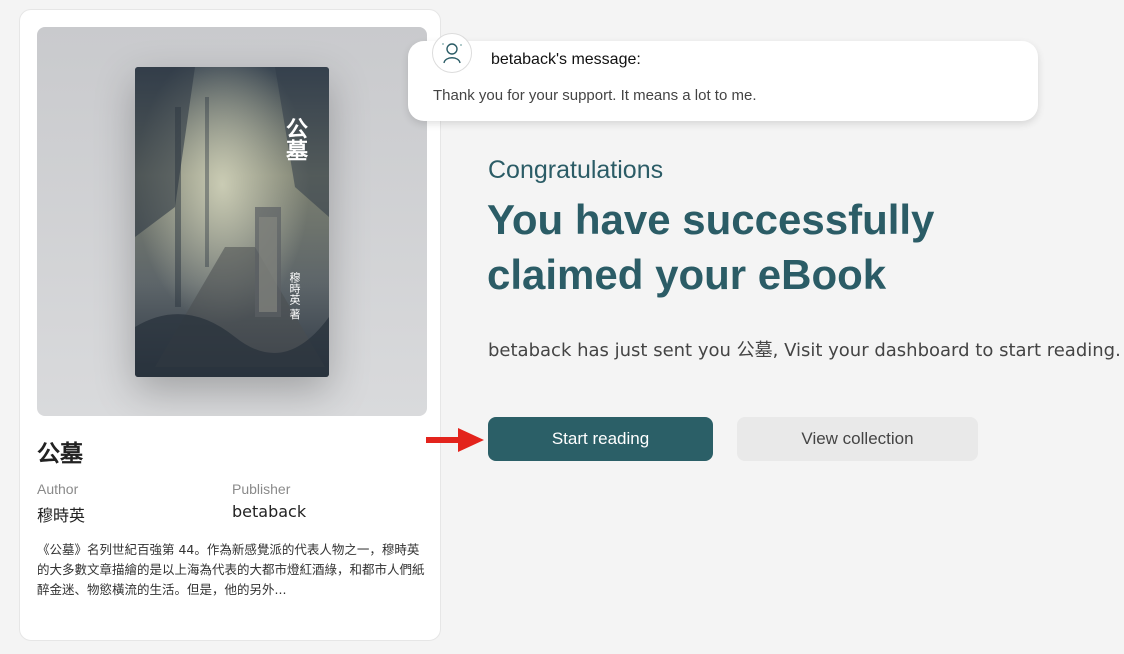  What do you see at coordinates (294, 139) in the screenshot?
I see `cover-title-text: 公墓` at bounding box center [294, 139].